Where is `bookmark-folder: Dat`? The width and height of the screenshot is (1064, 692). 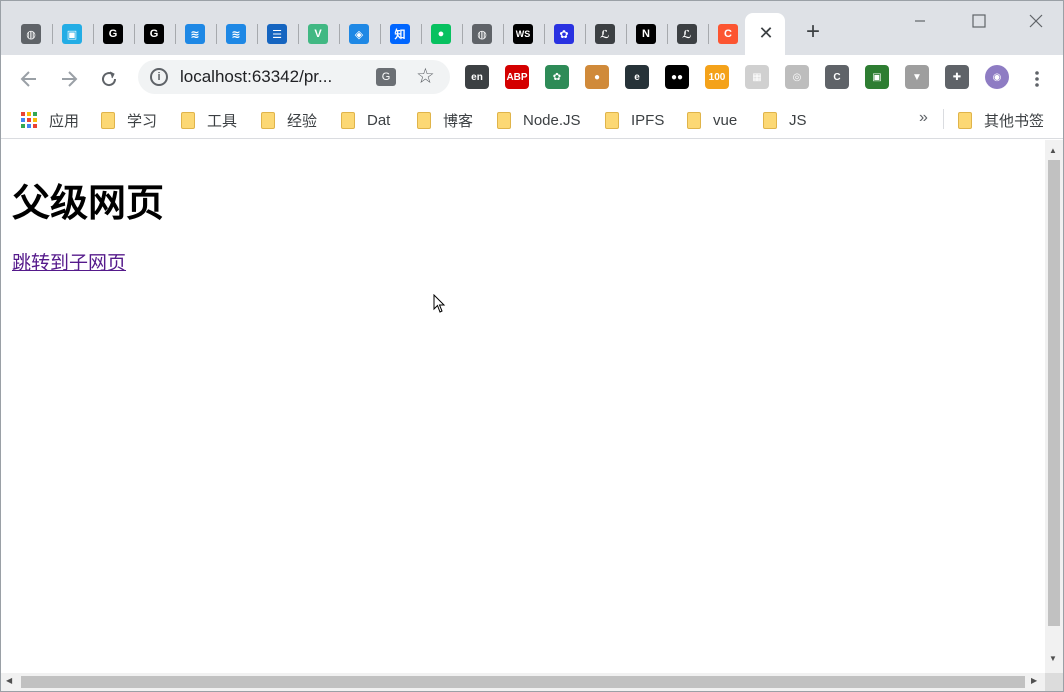
bookmark-folder: Dat is located at coordinates (365, 120).